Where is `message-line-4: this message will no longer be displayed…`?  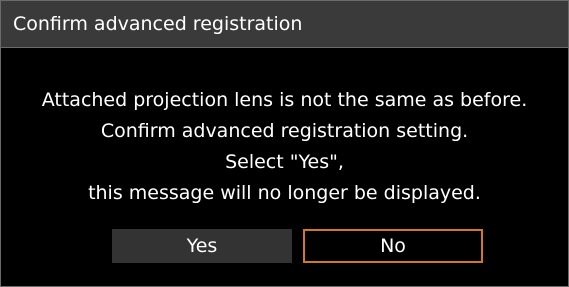
message-line-4: this message will no longer be displayed… is located at coordinates (284, 193).